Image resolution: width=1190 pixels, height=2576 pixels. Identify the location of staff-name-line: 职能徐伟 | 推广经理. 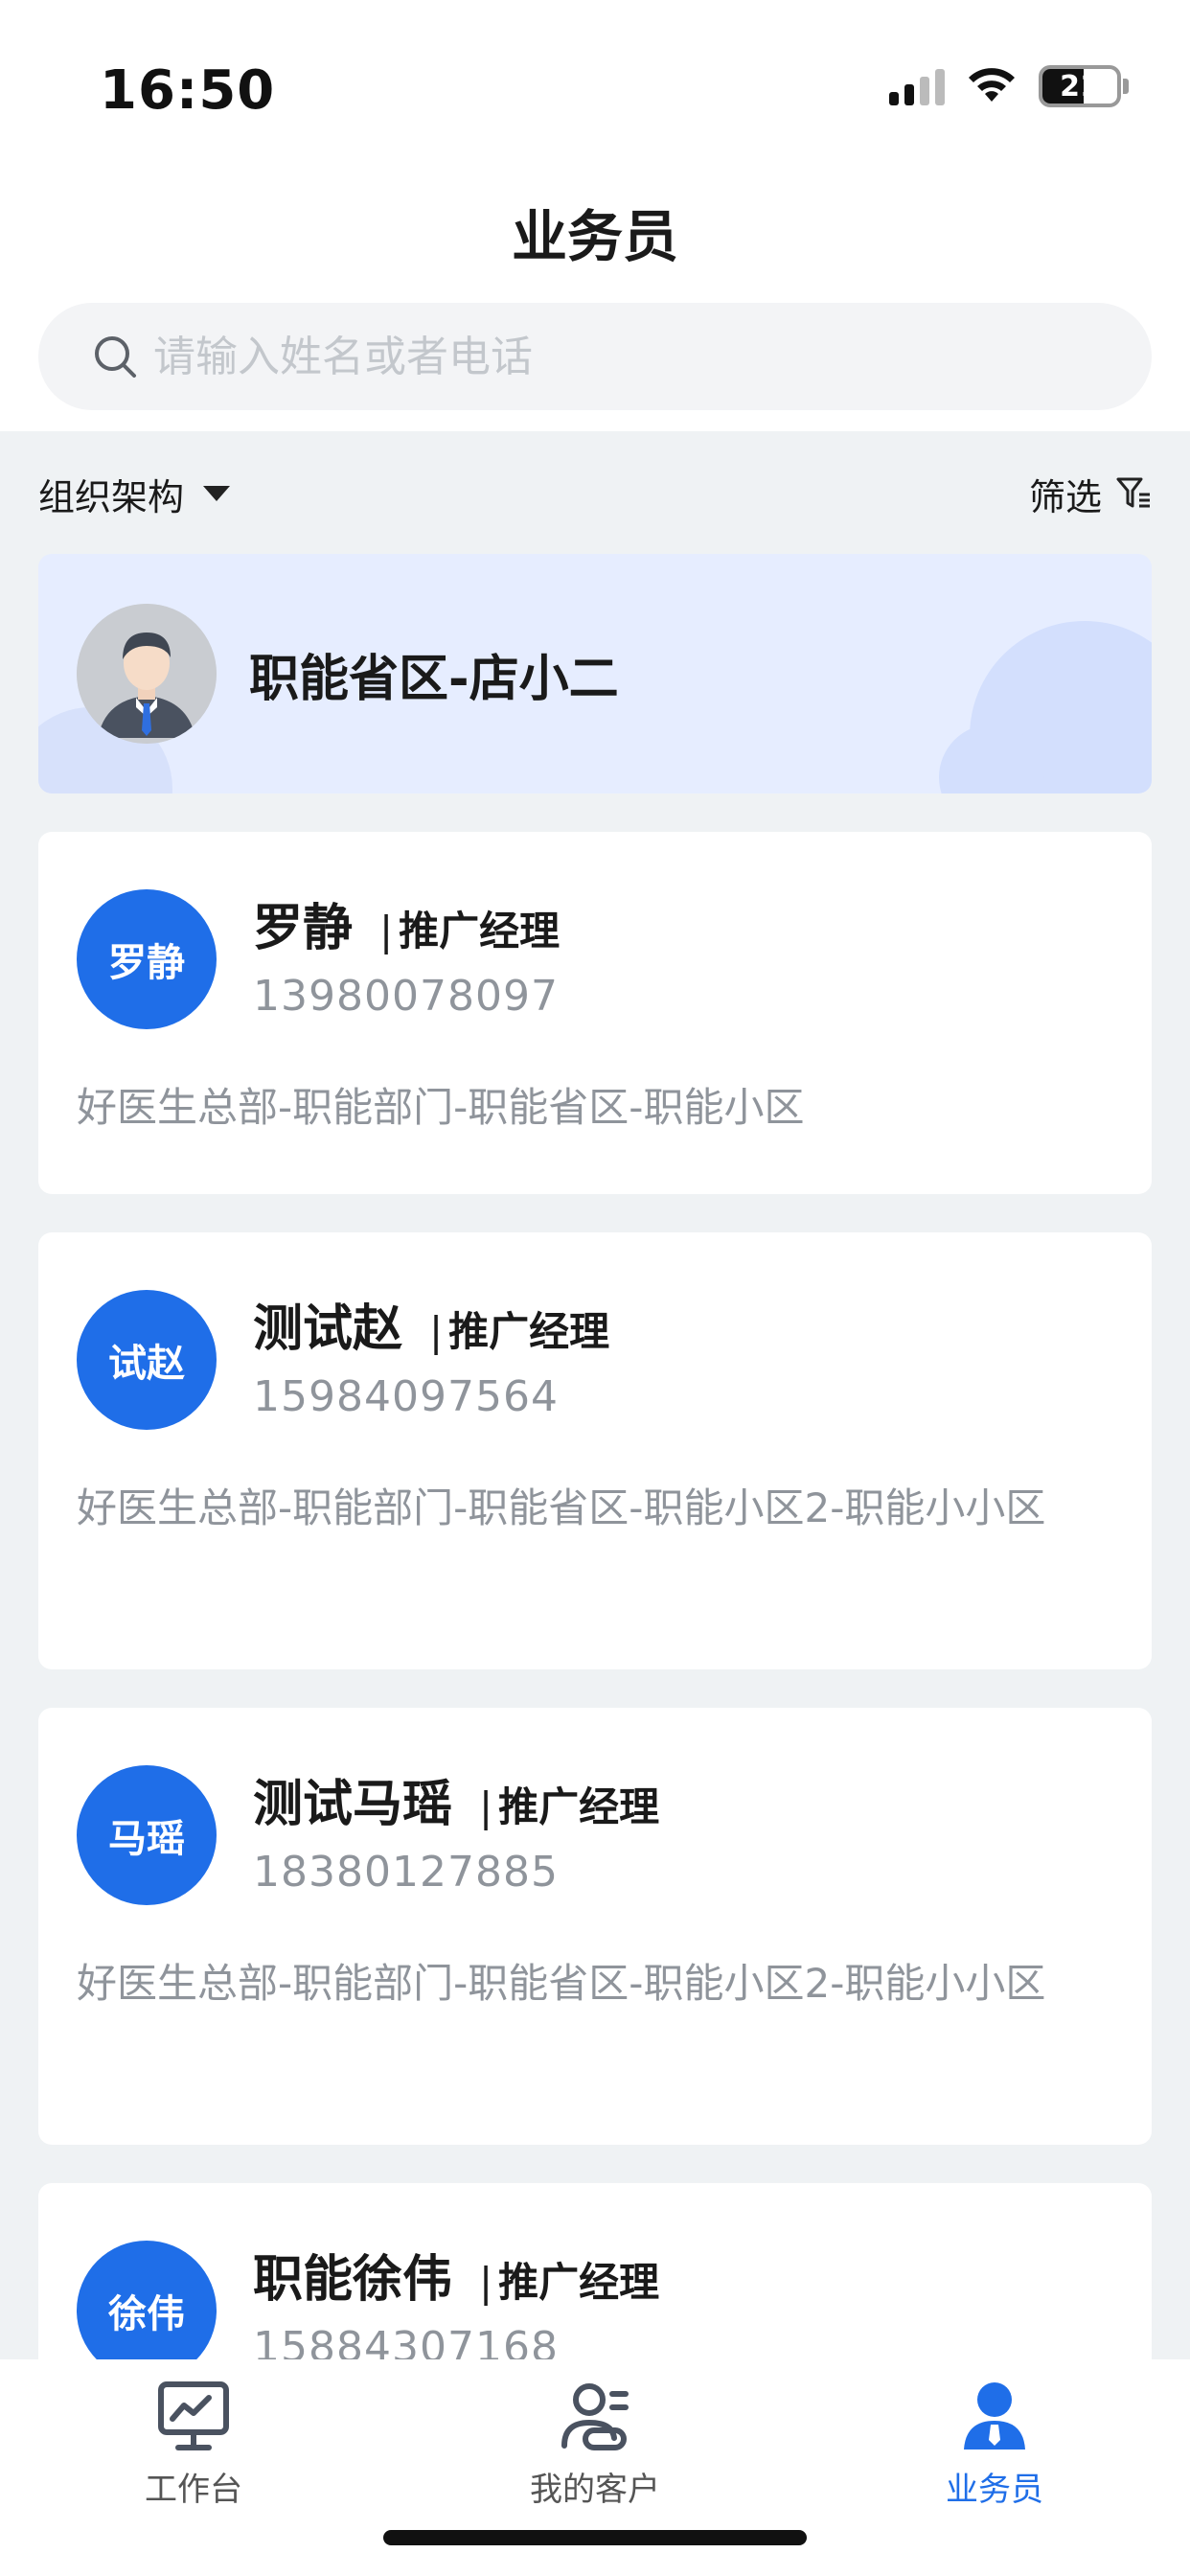
(456, 2275).